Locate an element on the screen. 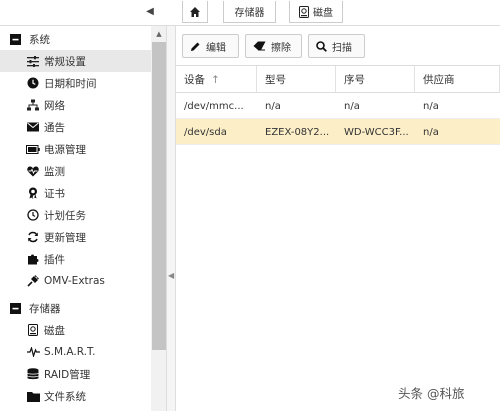 The image size is (500, 411). sidebar-item-label: 计划任务 is located at coordinates (65, 215).